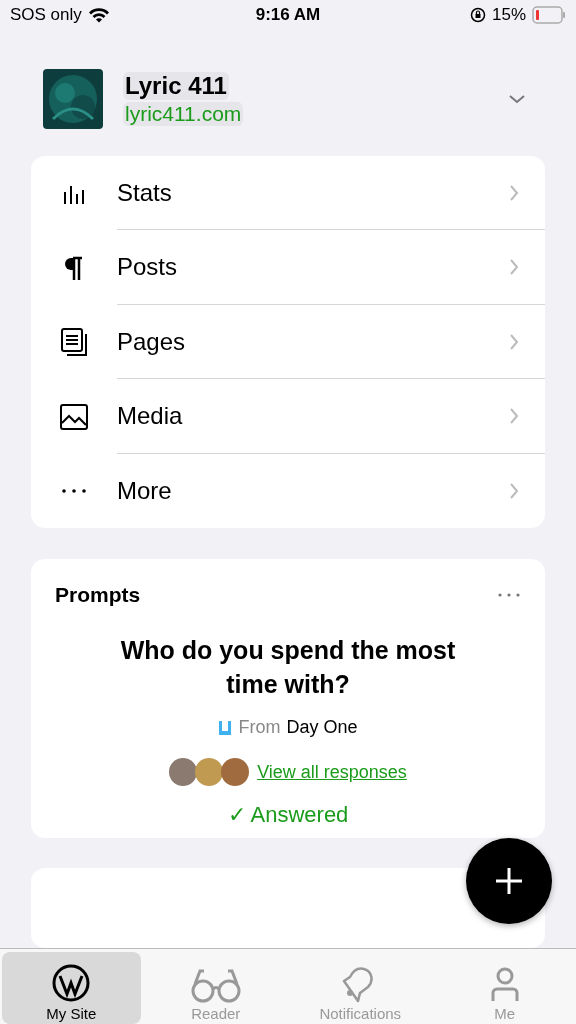 The height and width of the screenshot is (1024, 576). Describe the element at coordinates (46, 14) in the screenshot. I see `carrier-text: SOS only` at that location.